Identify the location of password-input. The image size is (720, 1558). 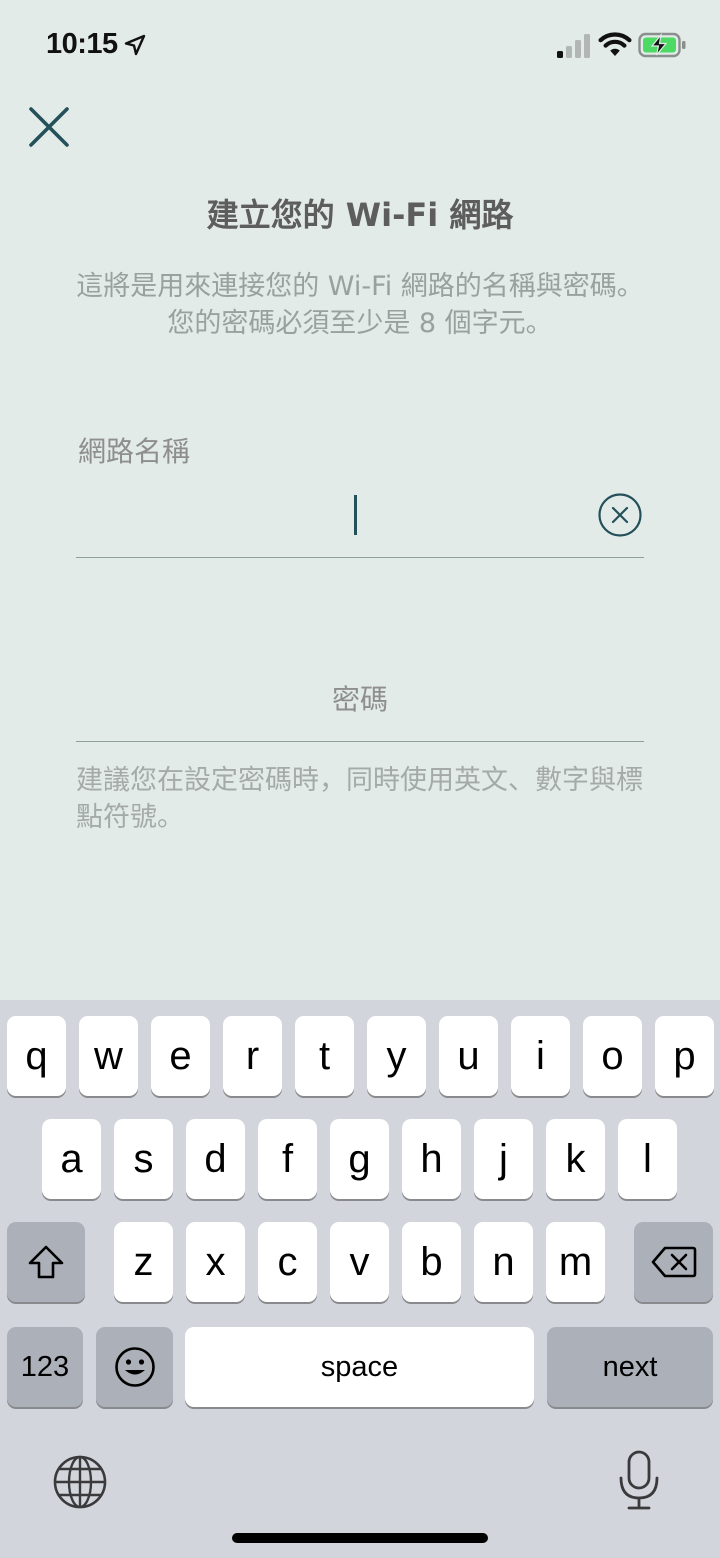
(360, 699).